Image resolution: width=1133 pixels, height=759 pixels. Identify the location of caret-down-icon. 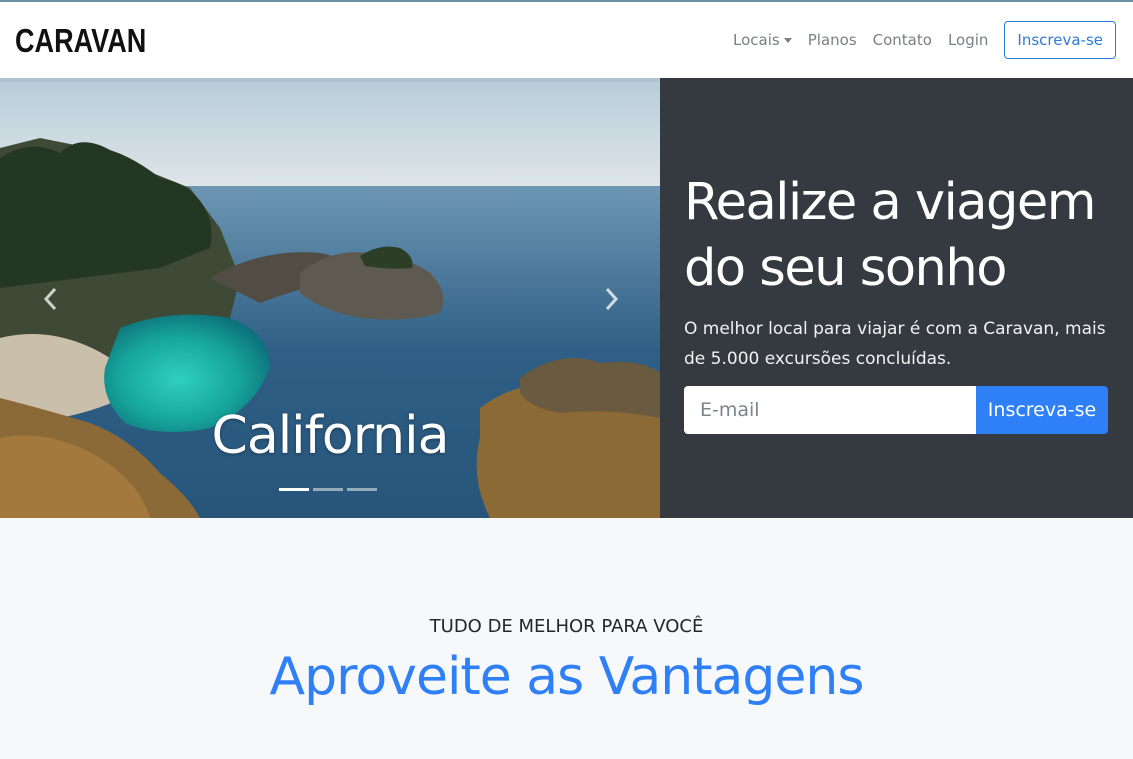
(787, 40).